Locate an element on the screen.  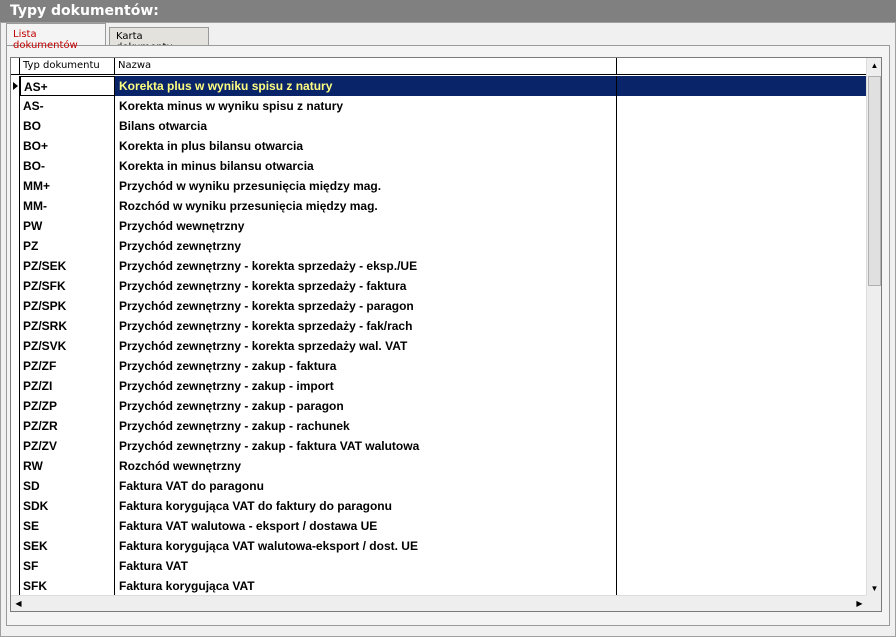
cell-typ-dokumentu: SEK is located at coordinates (67, 546).